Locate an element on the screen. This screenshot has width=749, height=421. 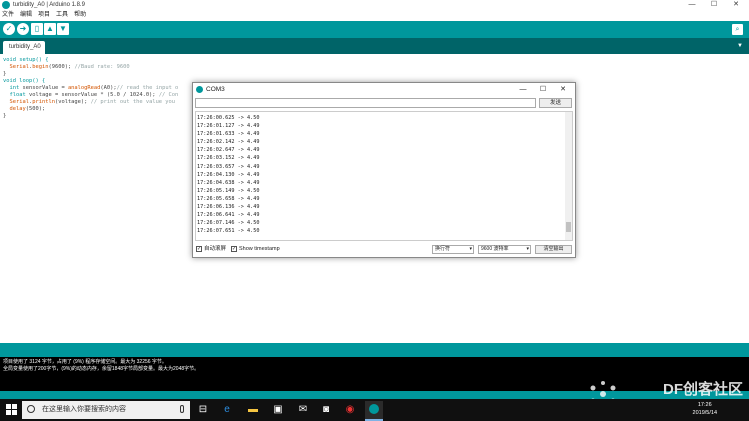
camera-icon: ◙ is located at coordinates (326, 410).